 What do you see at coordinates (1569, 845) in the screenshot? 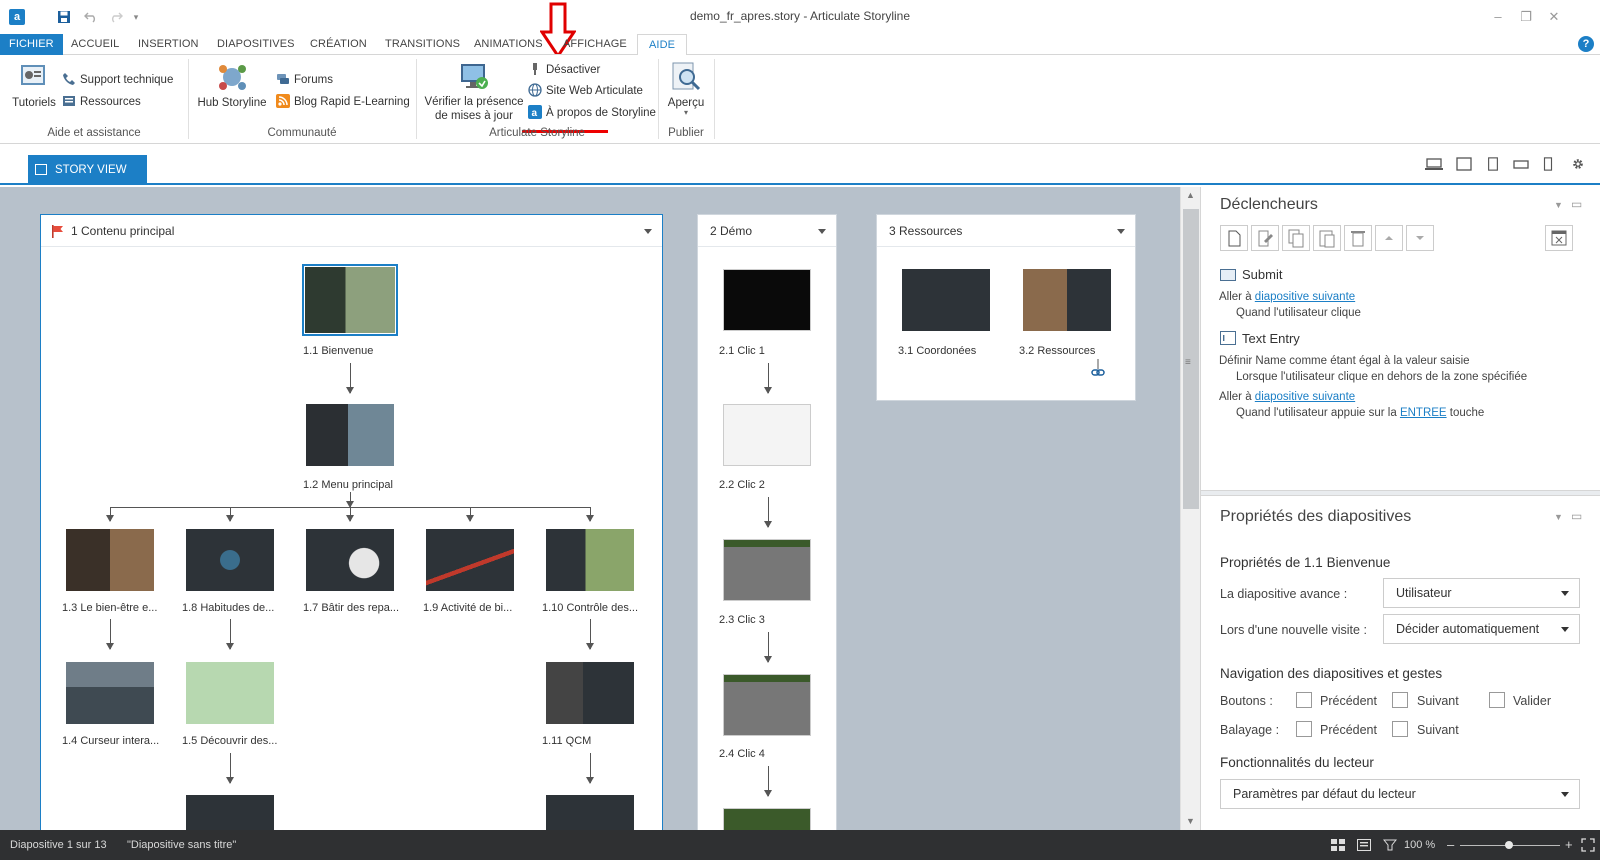
I see `zoom-in-icon: +` at bounding box center [1569, 845].